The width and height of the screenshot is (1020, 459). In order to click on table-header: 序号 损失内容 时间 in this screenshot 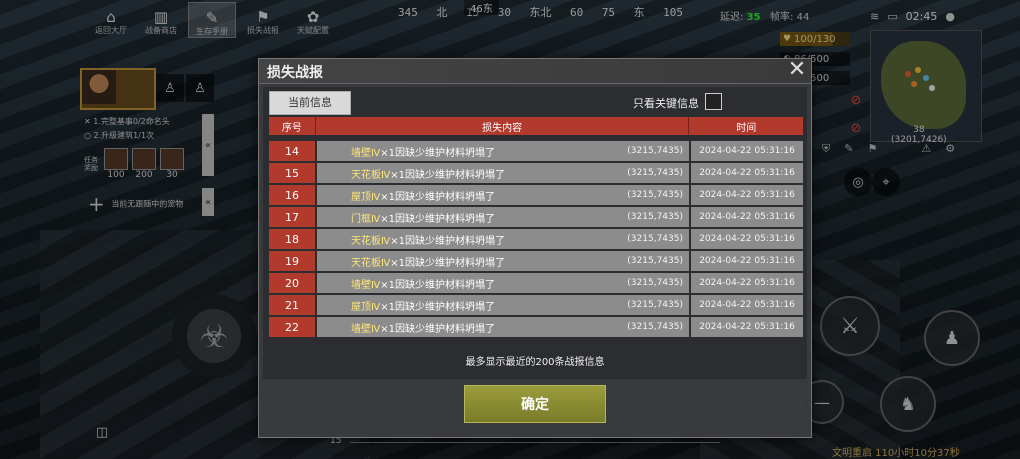, I will do `click(536, 126)`.